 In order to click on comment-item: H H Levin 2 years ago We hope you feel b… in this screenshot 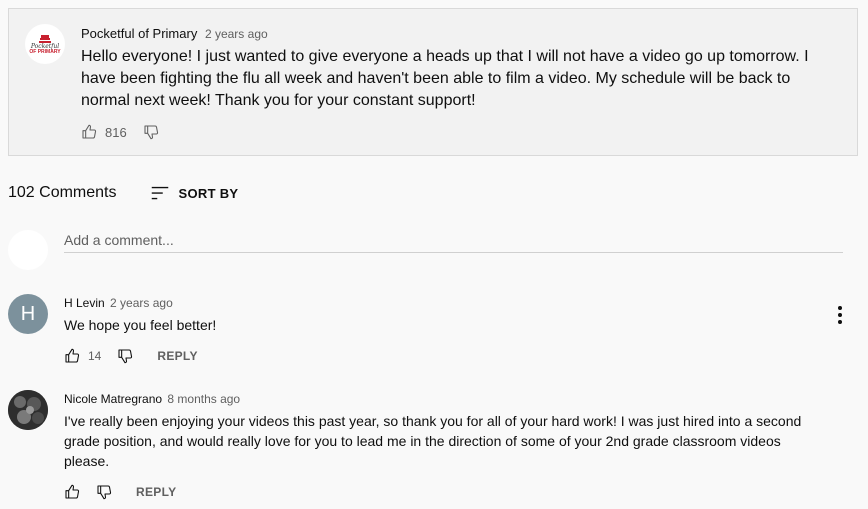, I will do `click(434, 329)`.